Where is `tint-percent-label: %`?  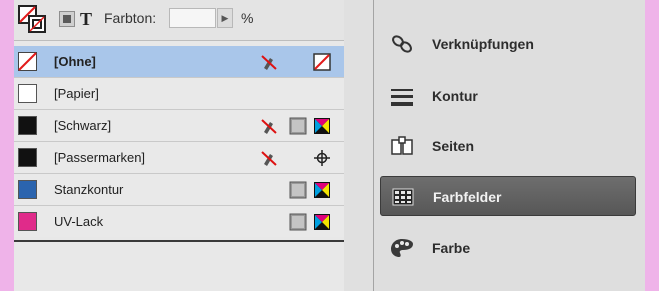 tint-percent-label: % is located at coordinates (247, 18).